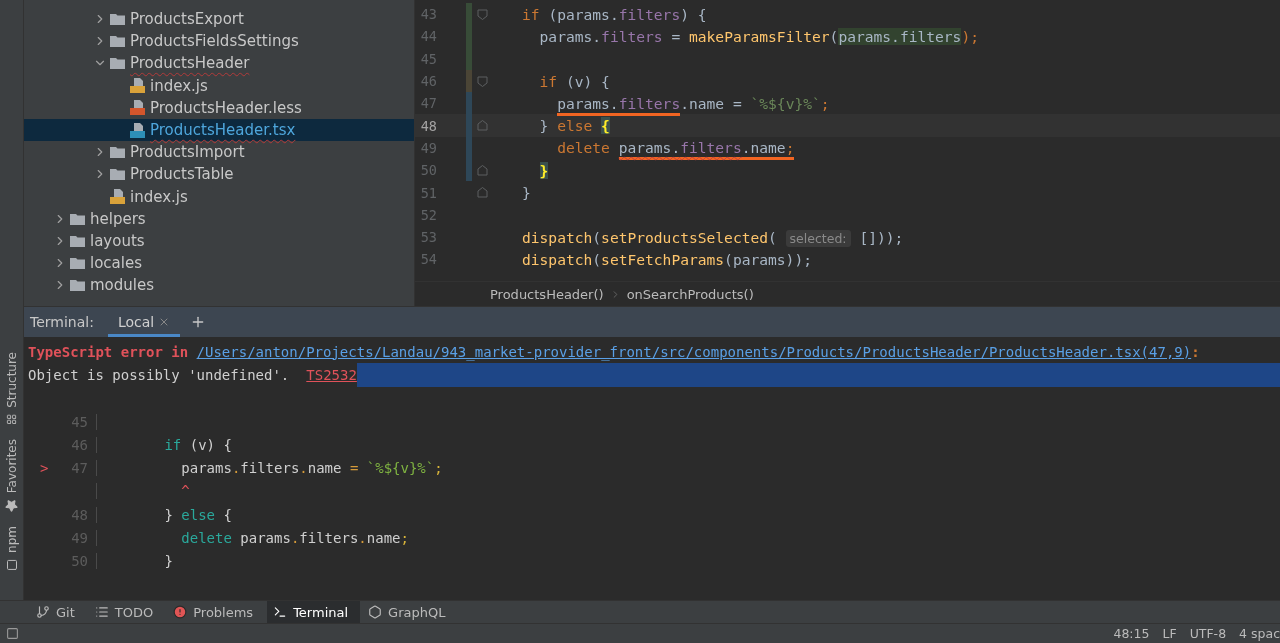 This screenshot has width=1280, height=643. Describe the element at coordinates (428, 147) in the screenshot. I see `line-number: 49` at that location.